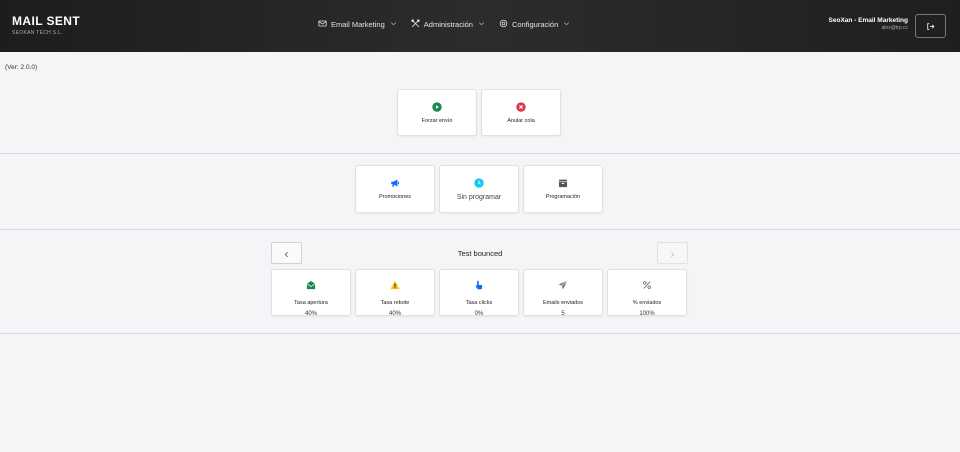  I want to click on stat-value: 0%, so click(479, 314).